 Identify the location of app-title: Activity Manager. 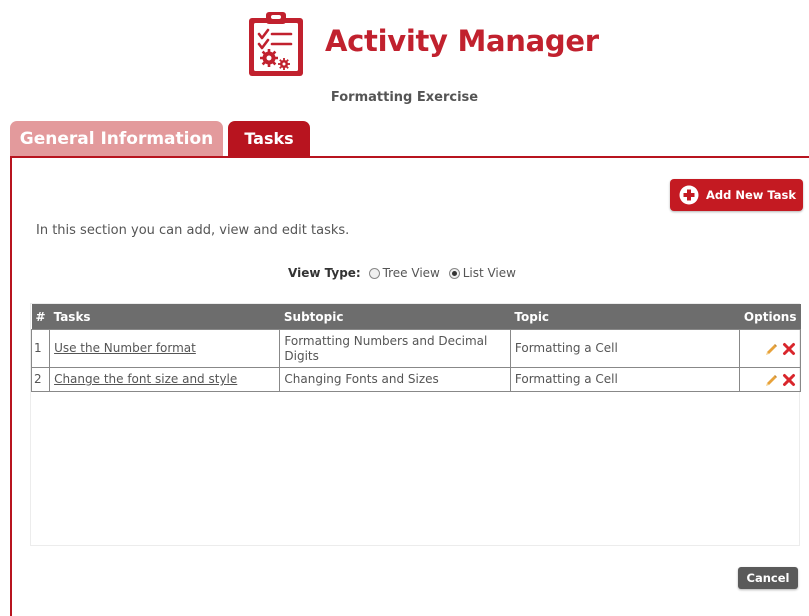
(462, 41).